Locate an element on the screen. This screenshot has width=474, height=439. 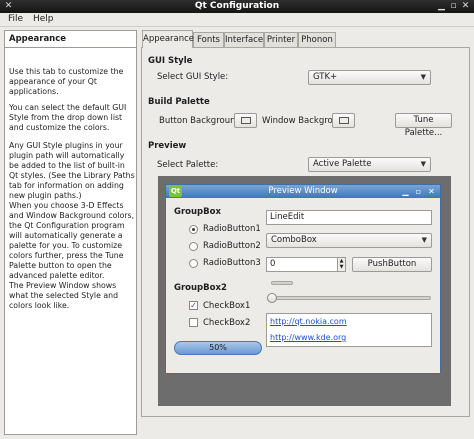
button-background-label: Button Background: is located at coordinates (201, 121).